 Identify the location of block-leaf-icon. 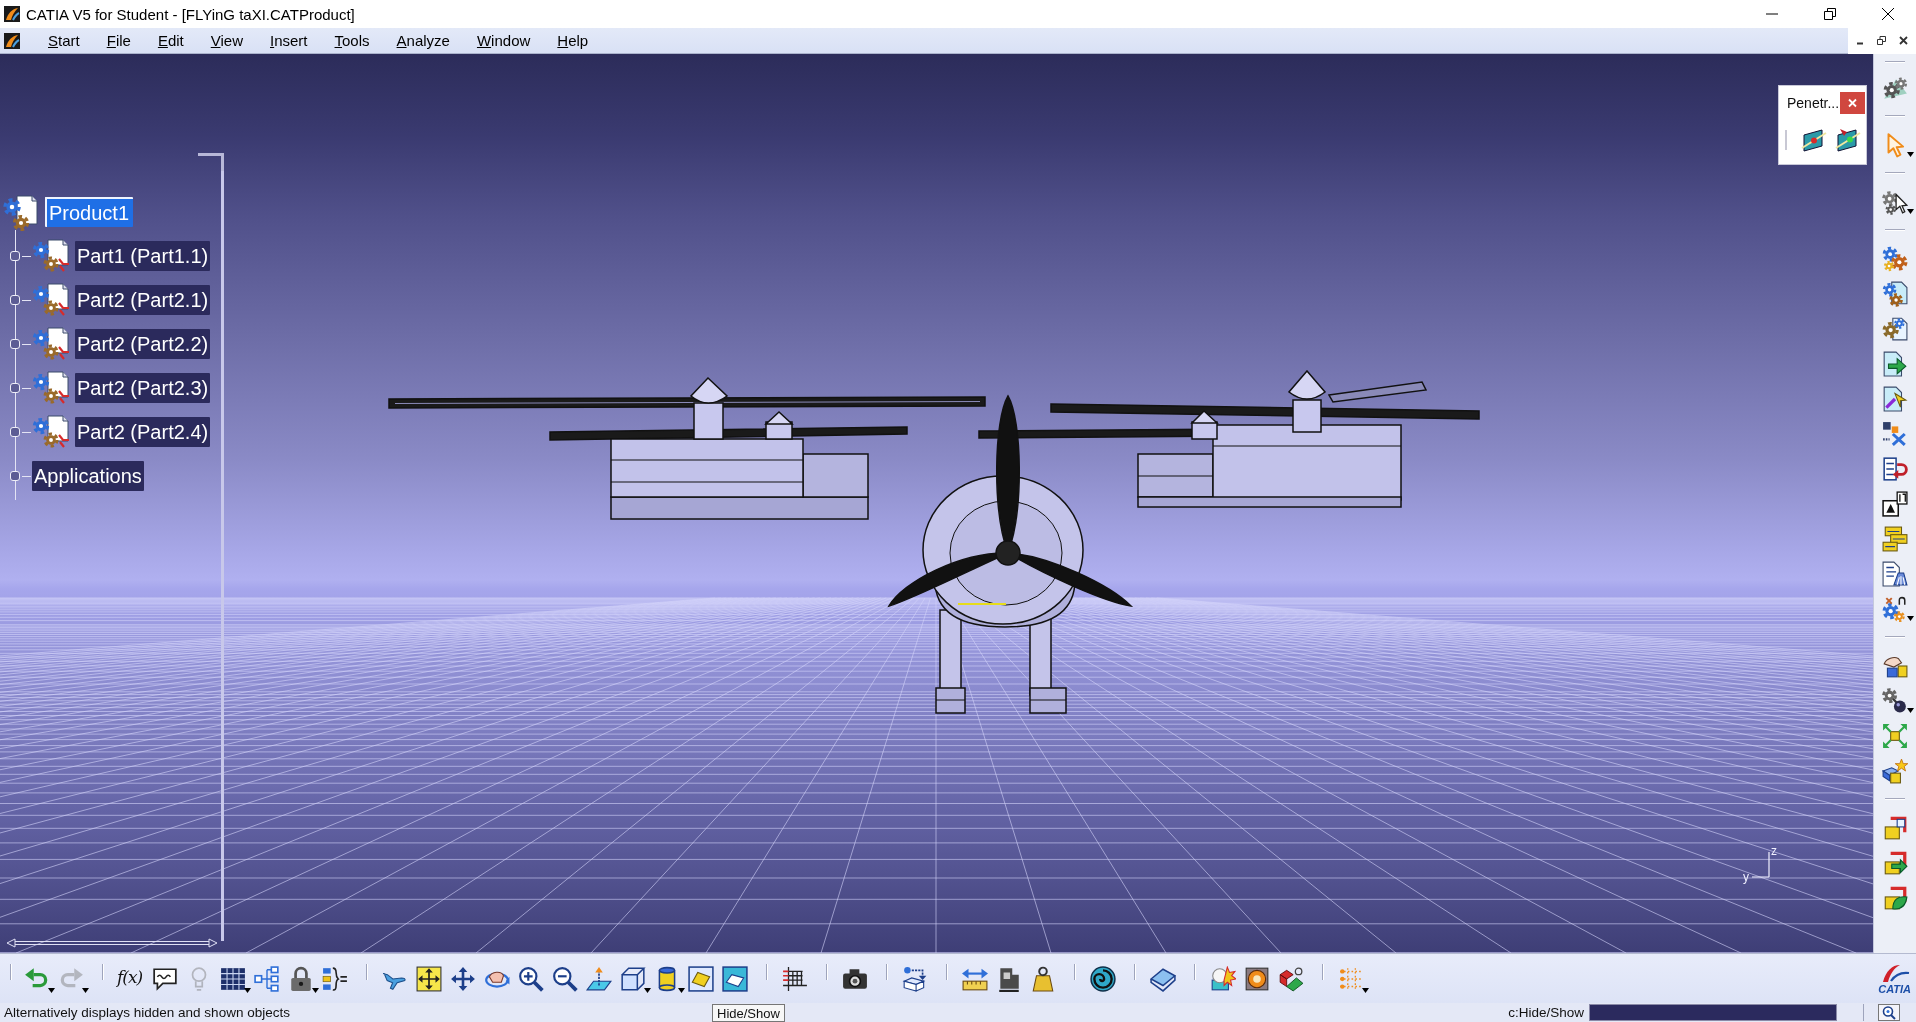
(1895, 897).